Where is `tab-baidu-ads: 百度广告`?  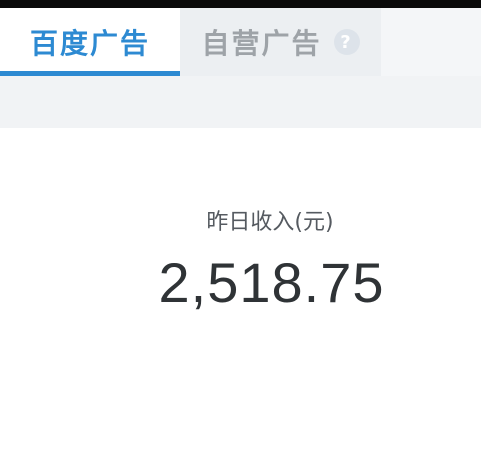
tab-baidu-ads: 百度广告 is located at coordinates (90, 42).